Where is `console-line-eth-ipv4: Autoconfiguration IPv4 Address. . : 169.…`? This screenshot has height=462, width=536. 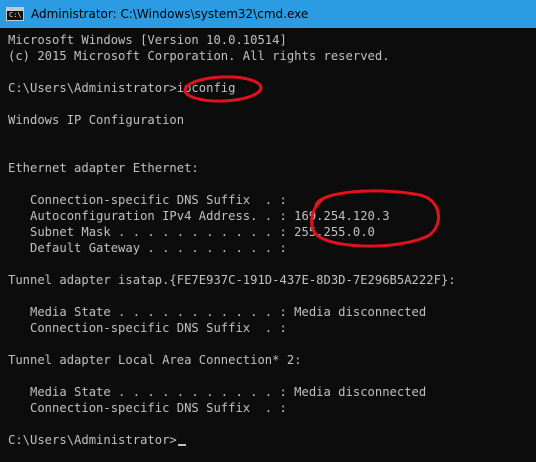 console-line-eth-ipv4: Autoconfiguration IPv4 Address. . : 169.… is located at coordinates (199, 216).